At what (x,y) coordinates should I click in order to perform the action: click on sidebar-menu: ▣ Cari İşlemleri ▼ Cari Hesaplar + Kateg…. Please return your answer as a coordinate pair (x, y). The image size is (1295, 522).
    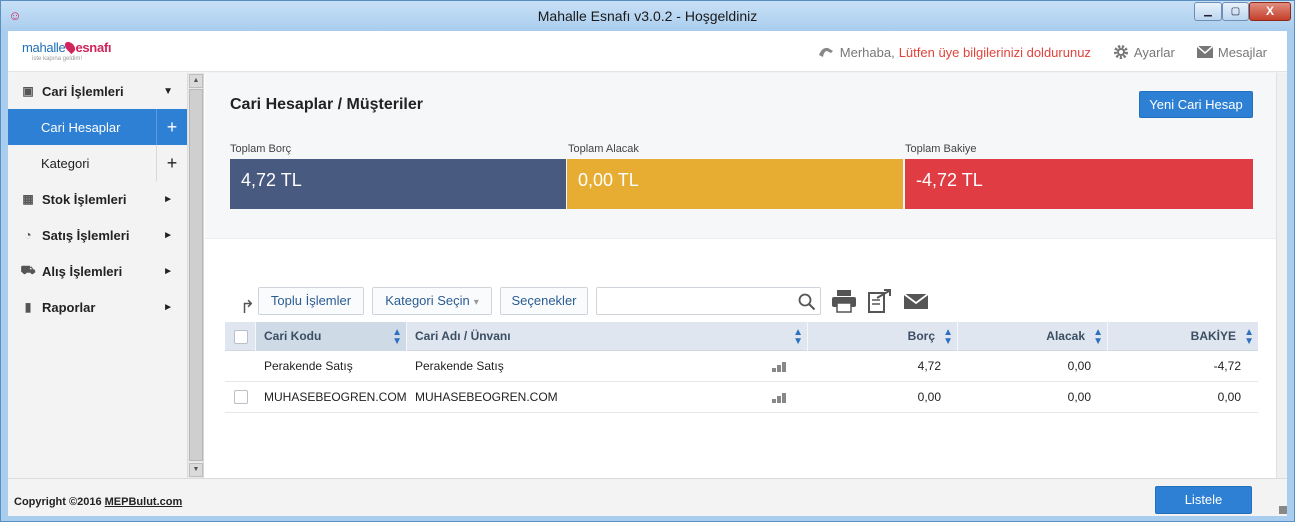
    Looking at the image, I should click on (97, 199).